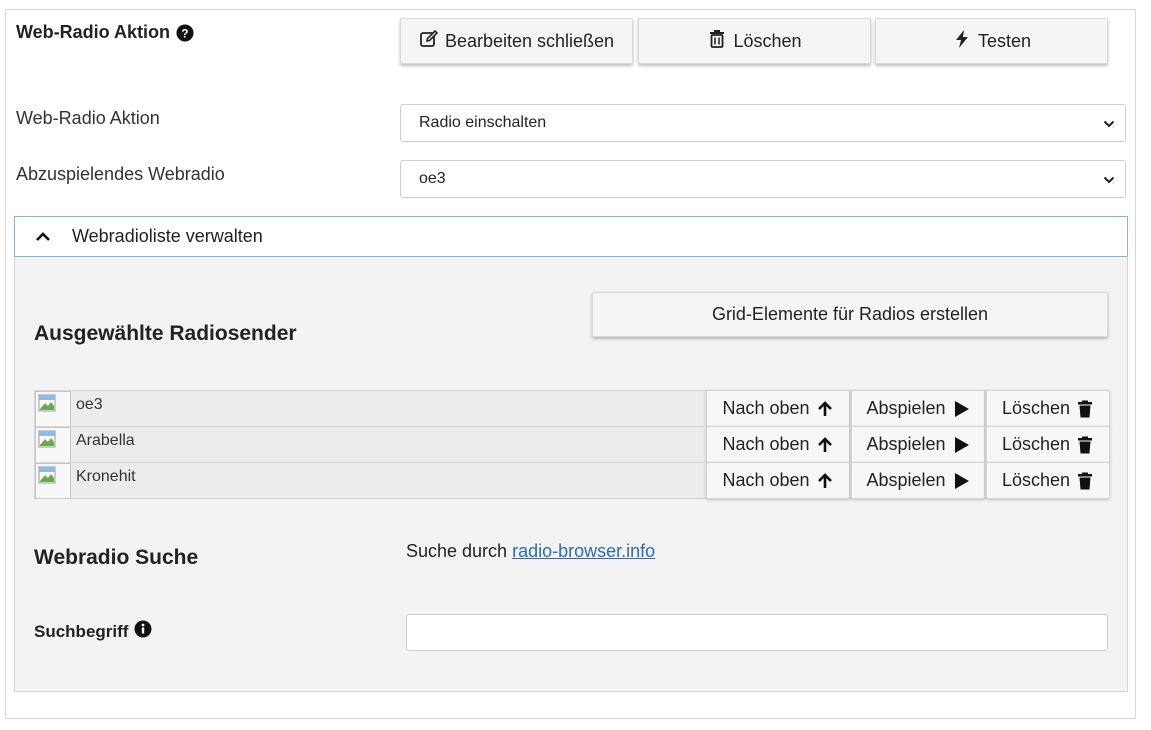 The image size is (1151, 730). What do you see at coordinates (81, 631) in the screenshot?
I see `search-term-label: Suchbegriff` at bounding box center [81, 631].